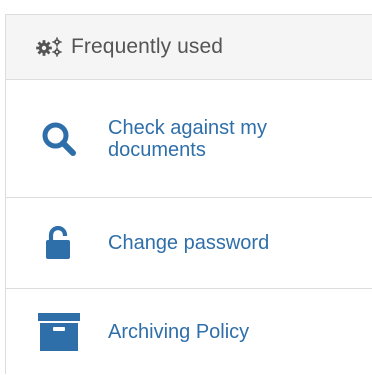 Image resolution: width=372 pixels, height=375 pixels. Describe the element at coordinates (147, 46) in the screenshot. I see `panel-title: Frequently used` at that location.